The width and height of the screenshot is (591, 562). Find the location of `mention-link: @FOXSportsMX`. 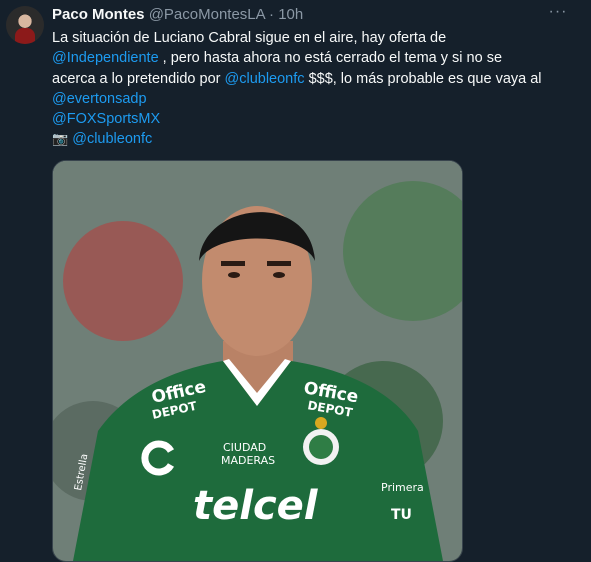

mention-link: @FOXSportsMX is located at coordinates (106, 119).